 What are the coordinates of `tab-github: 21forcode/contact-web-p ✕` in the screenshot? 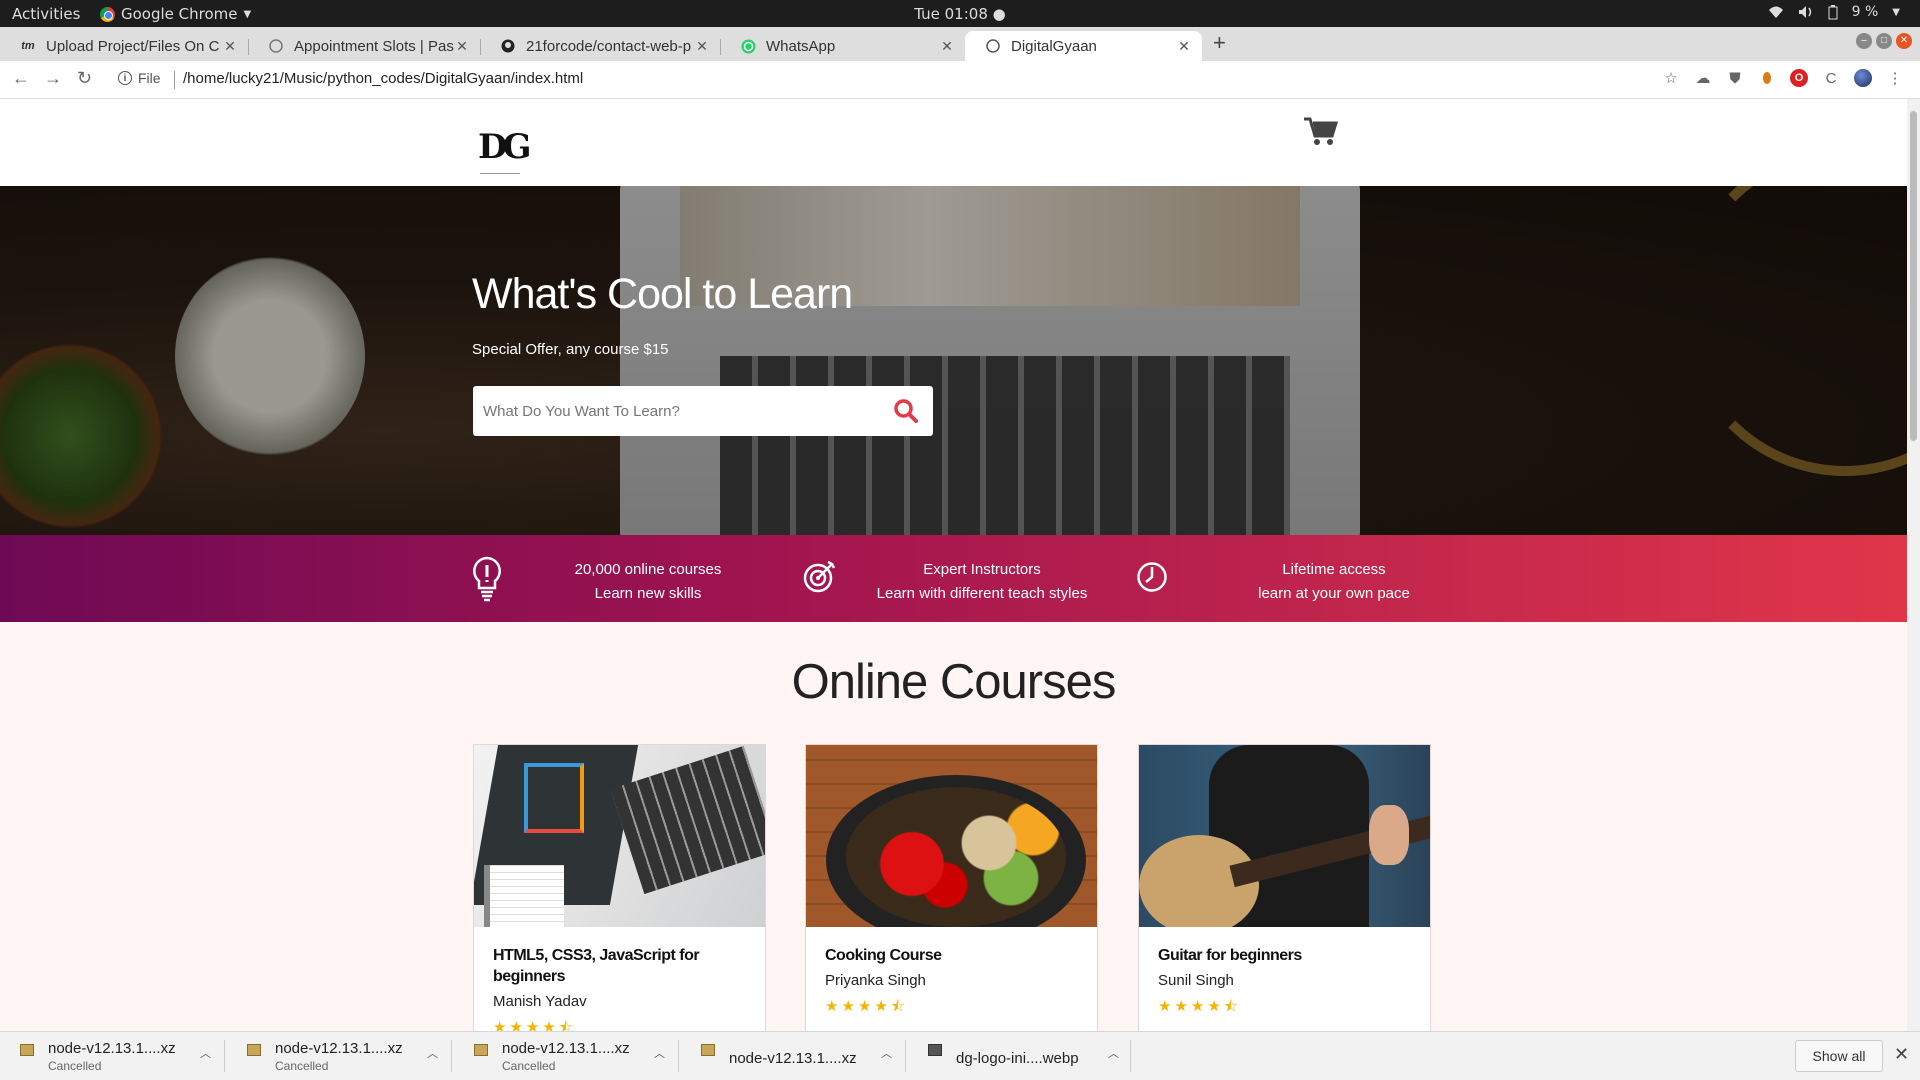 It's located at (600, 46).